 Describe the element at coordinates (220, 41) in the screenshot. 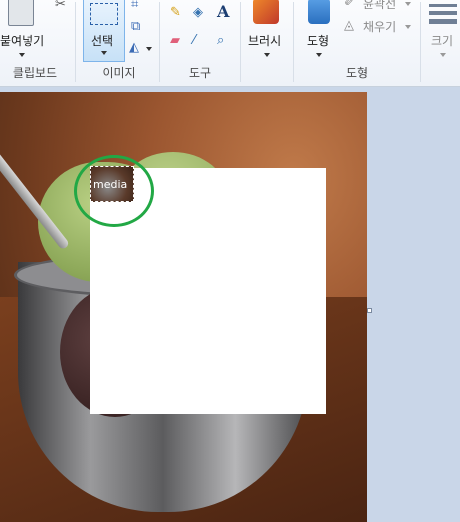

I see `magnifier-icon: ⌕` at that location.